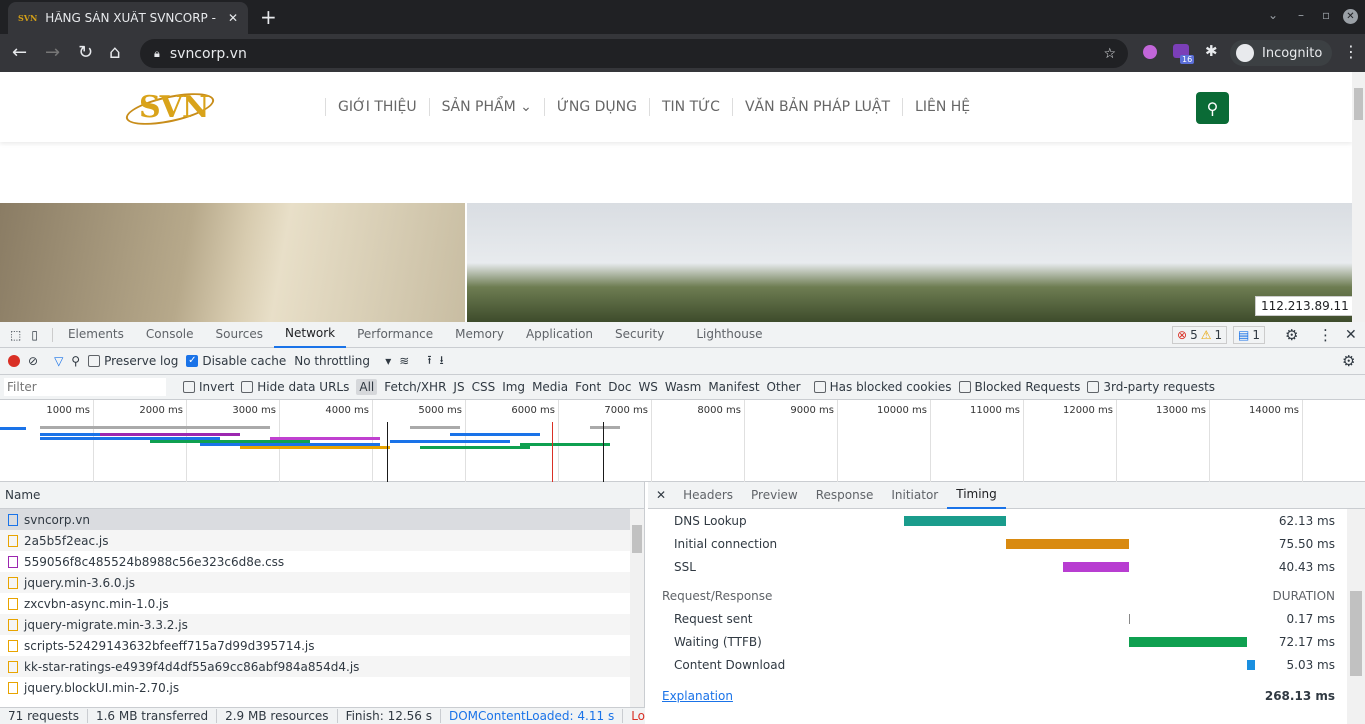 This screenshot has width=1365, height=724. Describe the element at coordinates (33, 361) in the screenshot. I see `clear-icon: ⊘` at that location.